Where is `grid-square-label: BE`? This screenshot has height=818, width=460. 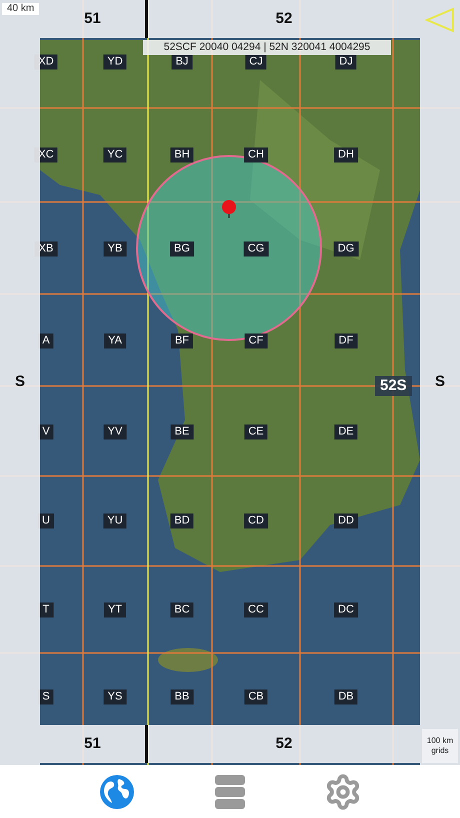 grid-square-label: BE is located at coordinates (182, 432).